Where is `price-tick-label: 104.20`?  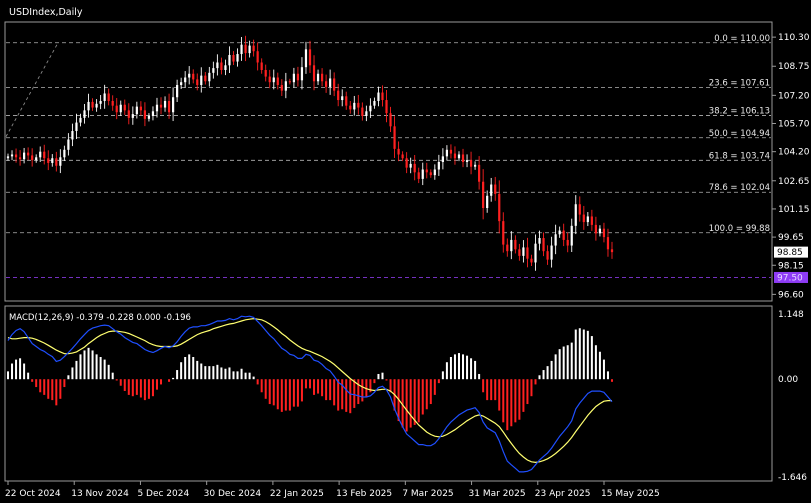 price-tick-label: 104.20 is located at coordinates (794, 153).